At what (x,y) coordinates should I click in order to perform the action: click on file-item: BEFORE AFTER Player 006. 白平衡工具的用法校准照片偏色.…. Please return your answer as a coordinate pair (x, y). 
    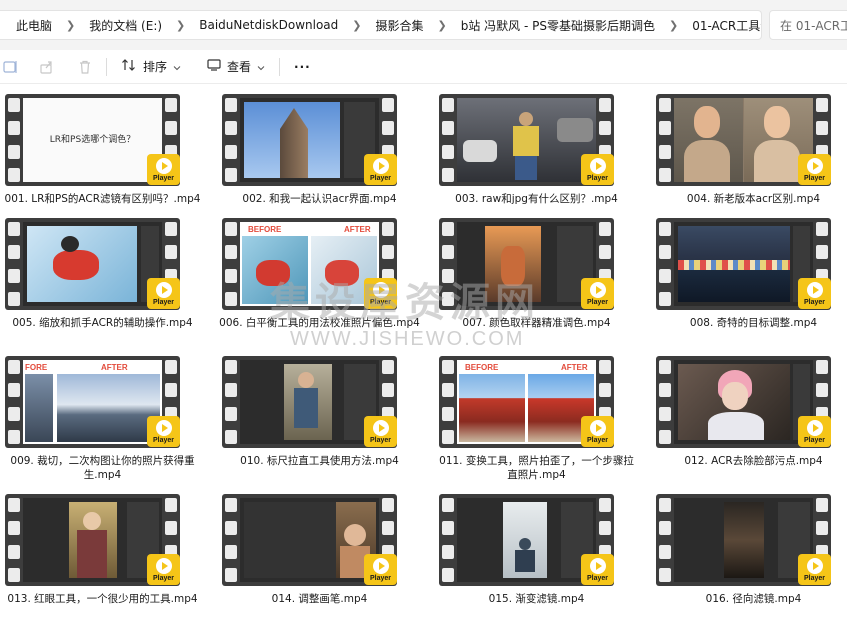
    Looking at the image, I should click on (319, 270).